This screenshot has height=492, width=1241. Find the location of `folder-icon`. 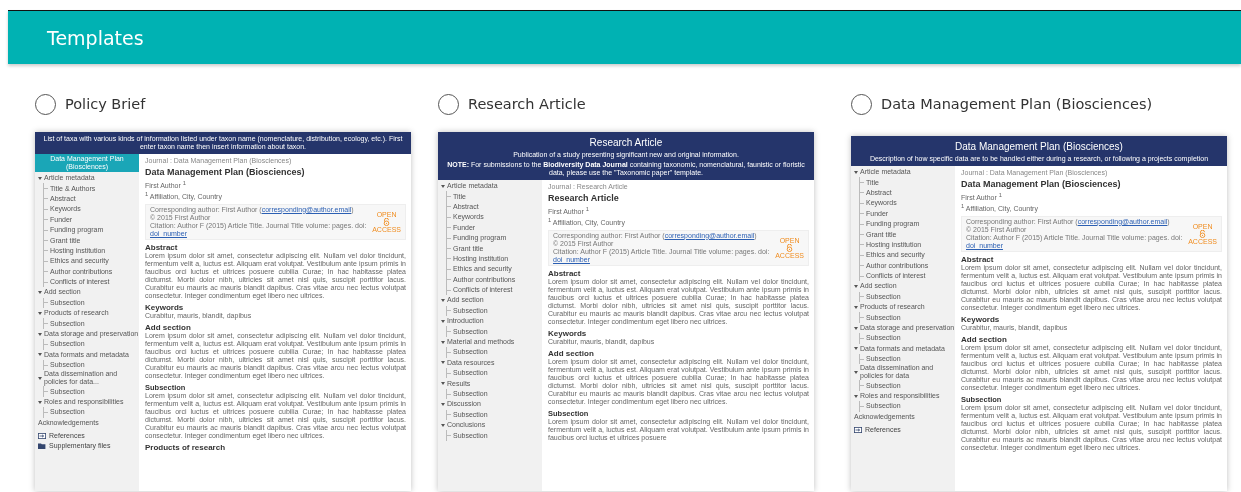

folder-icon is located at coordinates (42, 446).